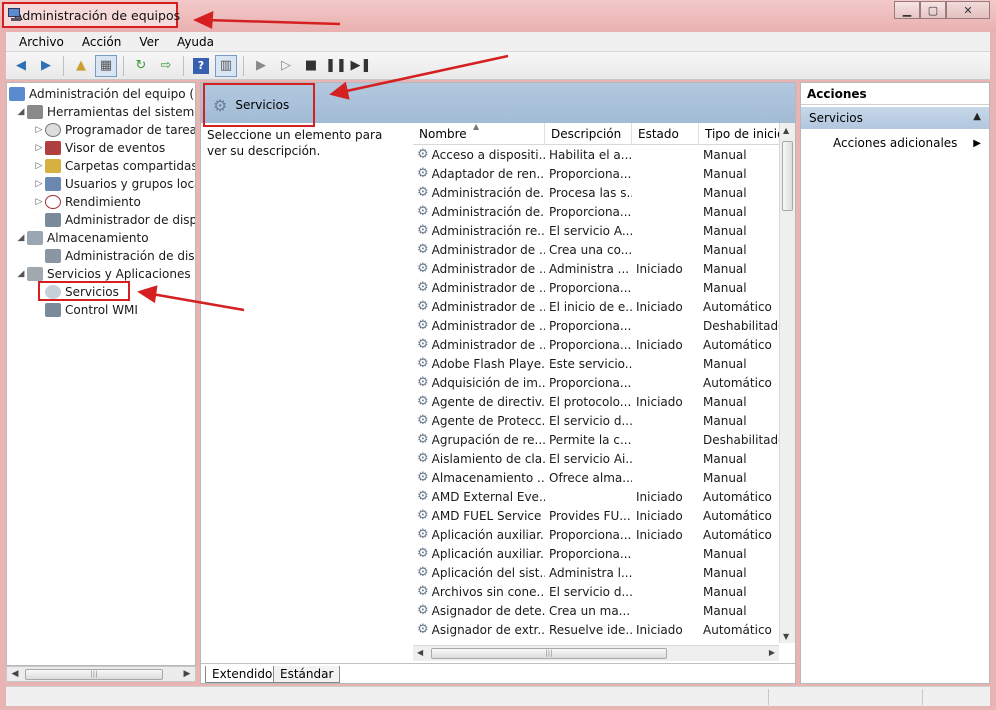  I want to click on menu-ver: Ver, so click(149, 42).